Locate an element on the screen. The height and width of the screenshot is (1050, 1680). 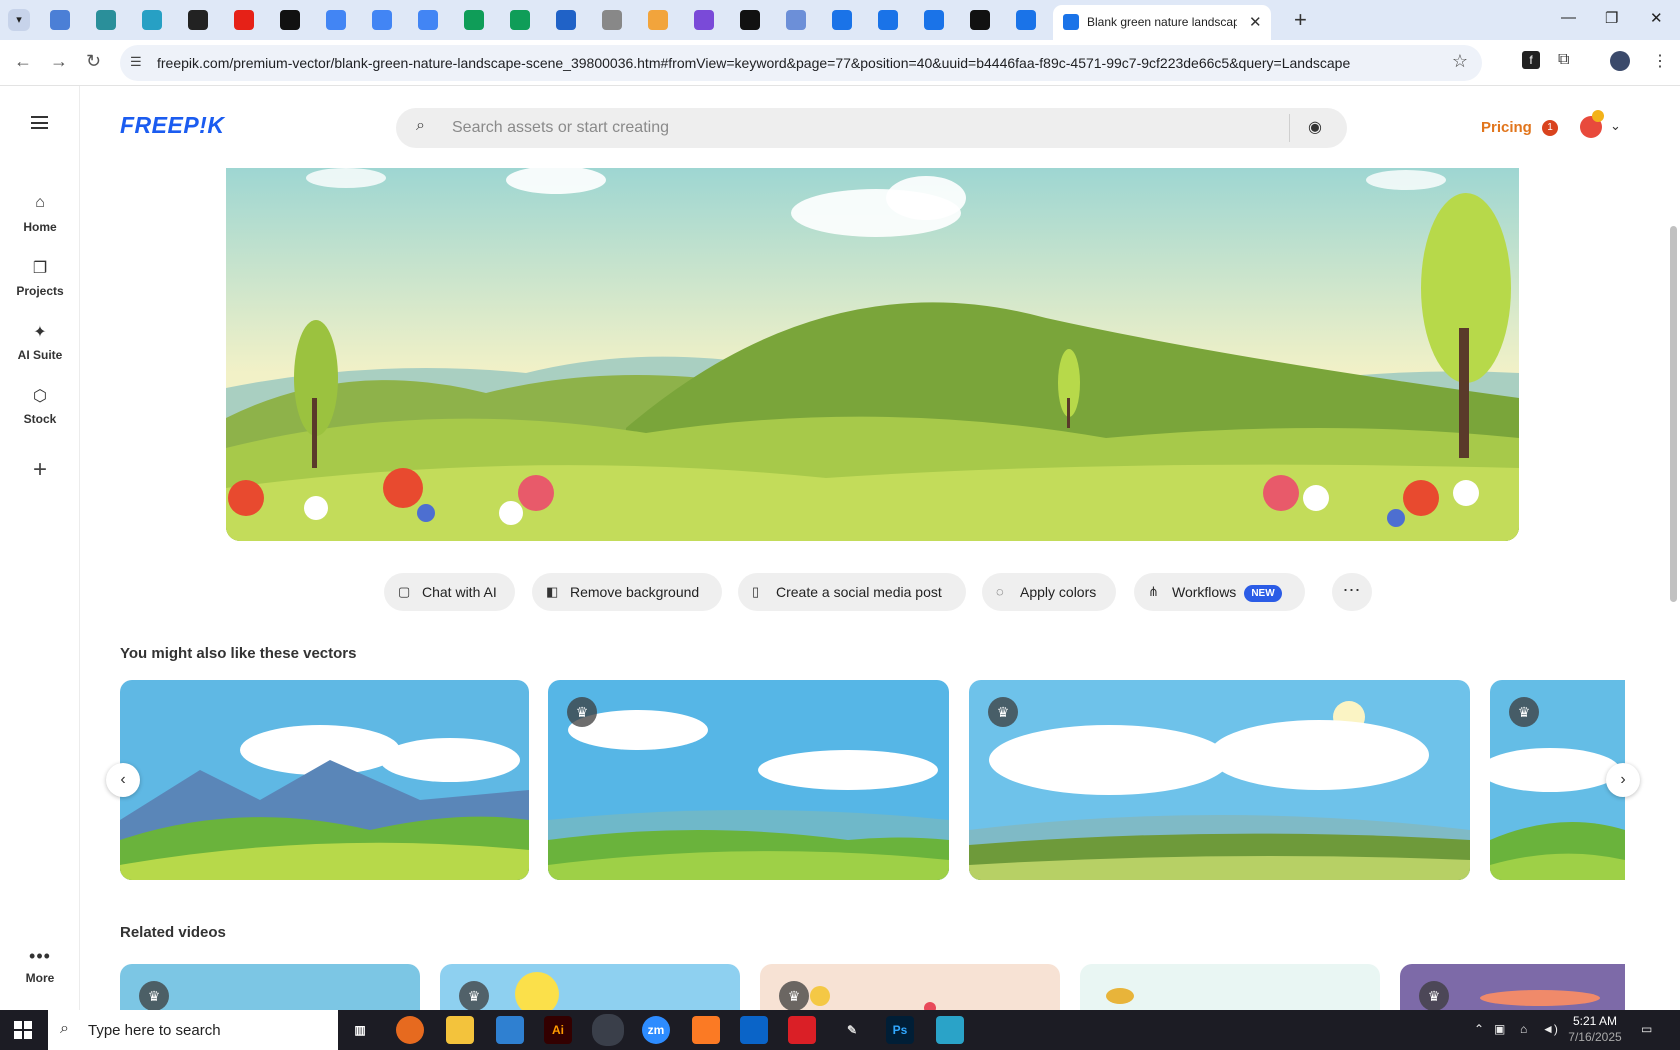
notification-badge: 1 is located at coordinates (1550, 128).